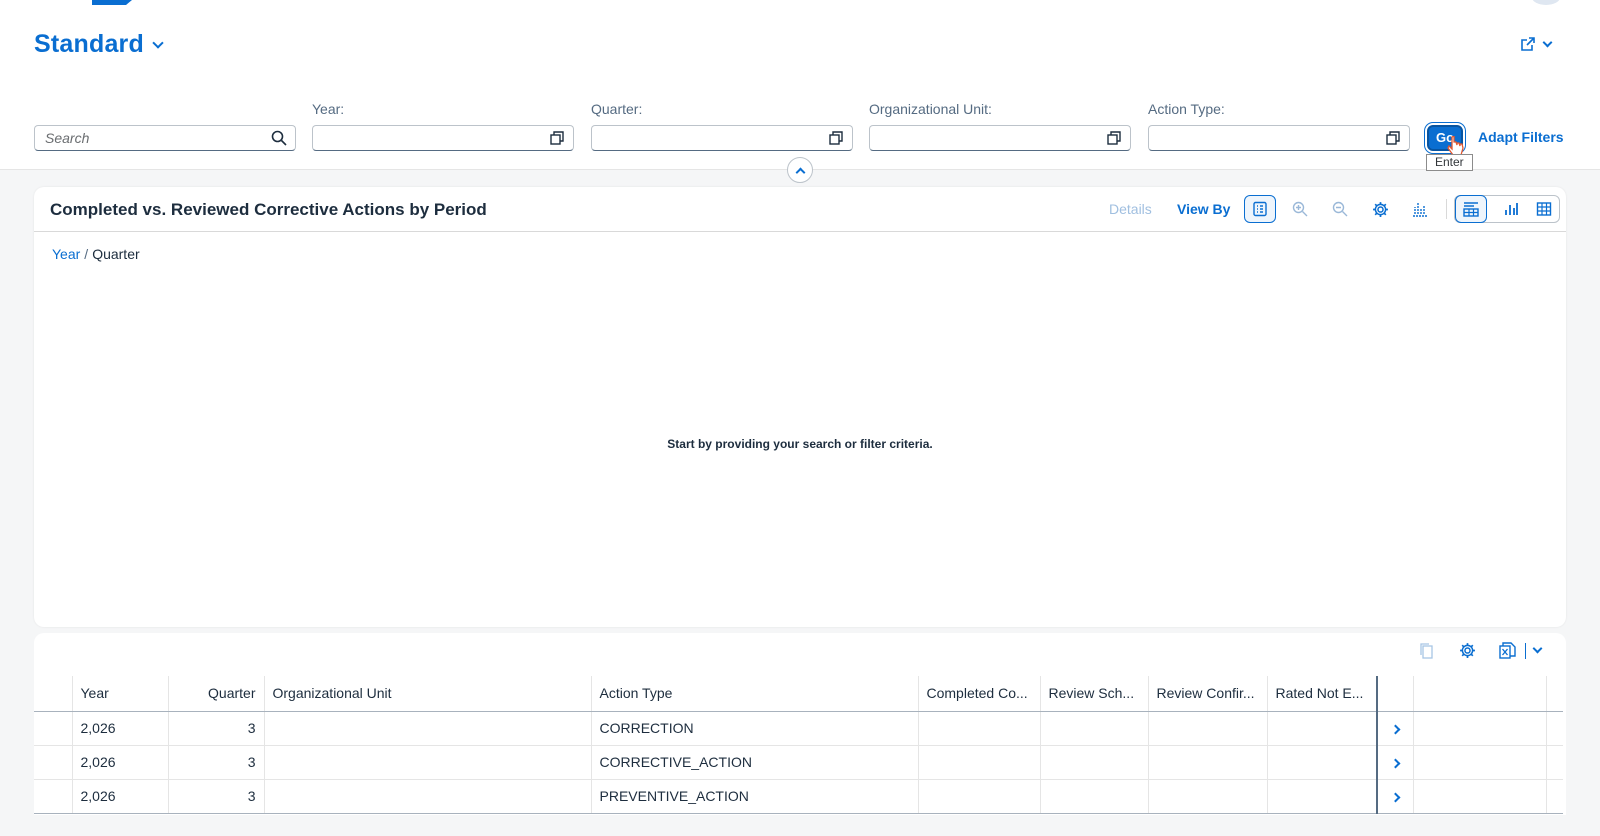 The height and width of the screenshot is (836, 1600). I want to click on chart-table-icon, so click(1471, 209).